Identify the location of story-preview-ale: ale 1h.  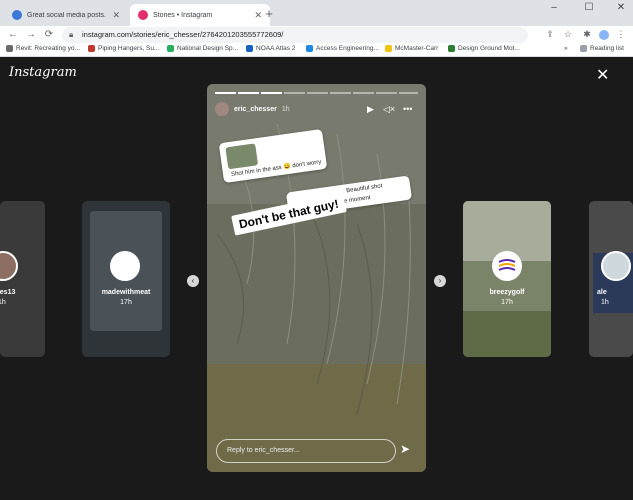
(611, 279).